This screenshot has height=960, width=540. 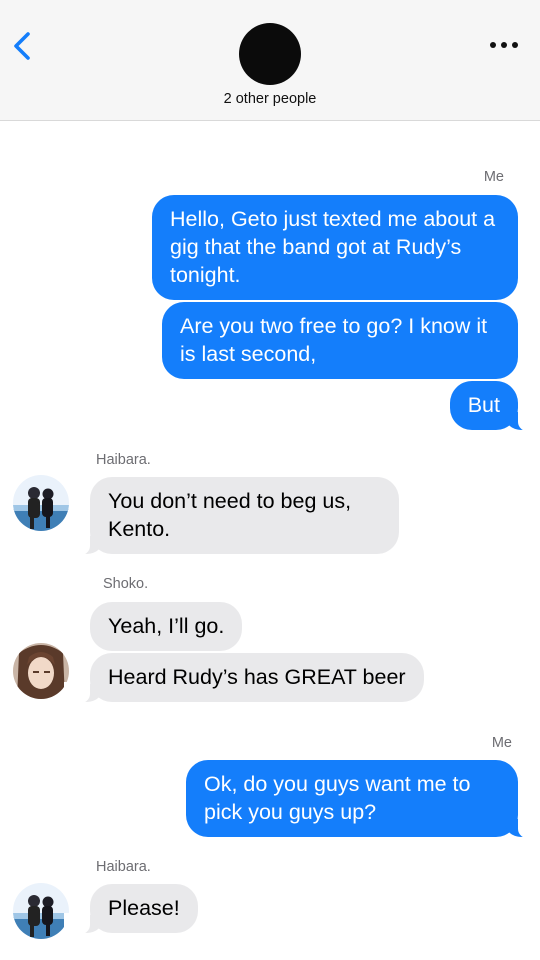 I want to click on message-bubble: Heard Rudy’s has GREAT beer, so click(x=244, y=678).